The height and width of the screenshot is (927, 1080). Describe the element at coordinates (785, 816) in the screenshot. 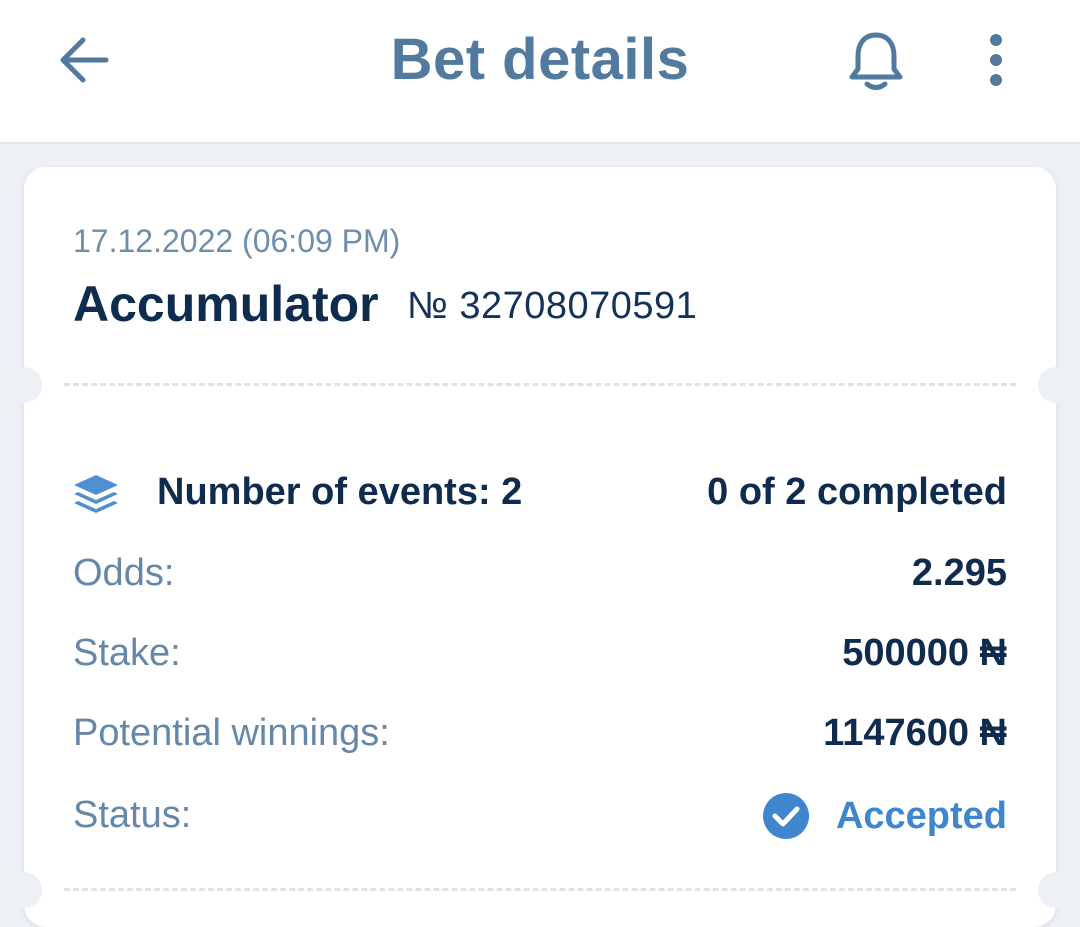

I see `check-circle-icon` at that location.